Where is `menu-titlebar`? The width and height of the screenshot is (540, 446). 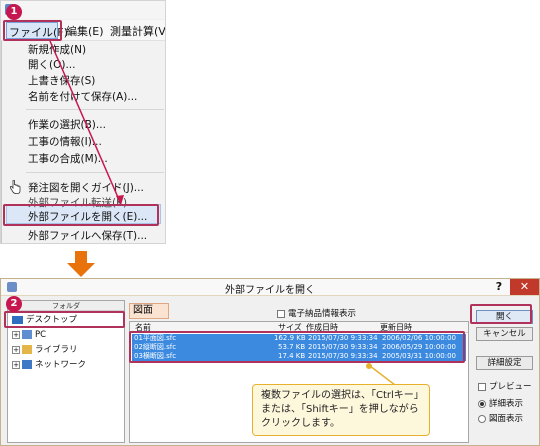
menu-titlebar is located at coordinates (83, 10).